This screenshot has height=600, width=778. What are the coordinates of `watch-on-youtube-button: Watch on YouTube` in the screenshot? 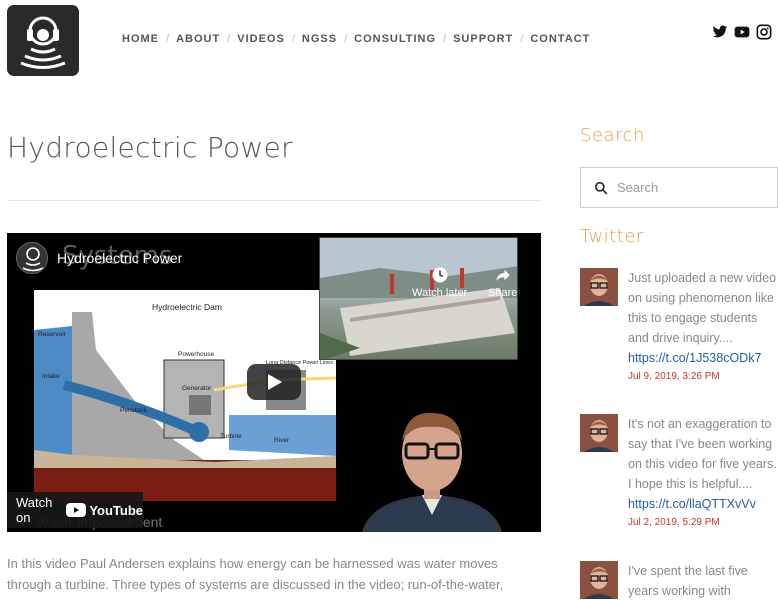 It's located at (75, 510).